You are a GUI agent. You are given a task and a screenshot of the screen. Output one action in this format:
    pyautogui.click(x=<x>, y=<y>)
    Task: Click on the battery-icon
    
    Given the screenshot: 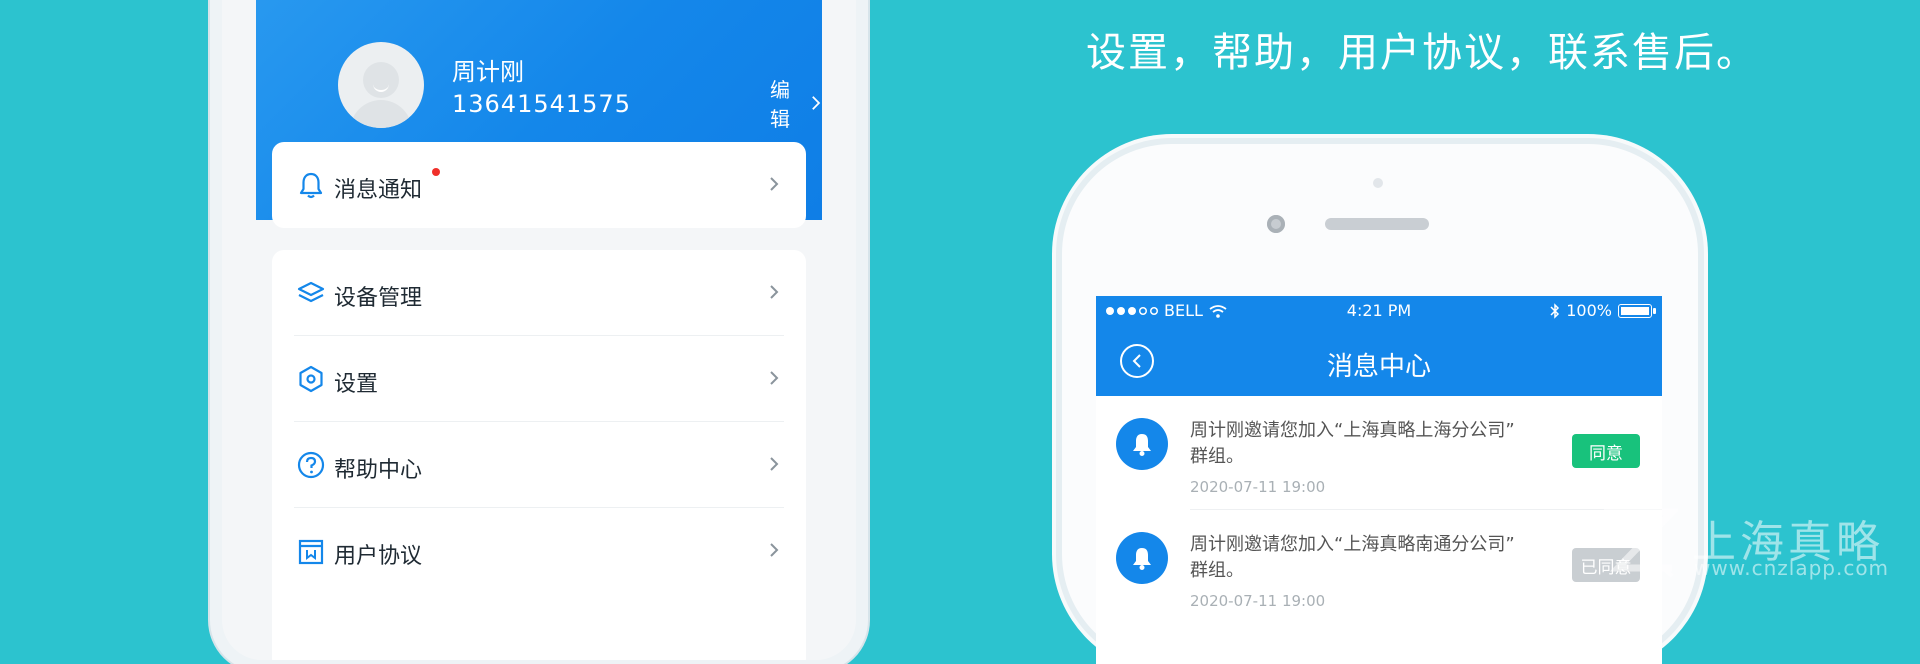 What is the action you would take?
    pyautogui.click(x=1637, y=310)
    